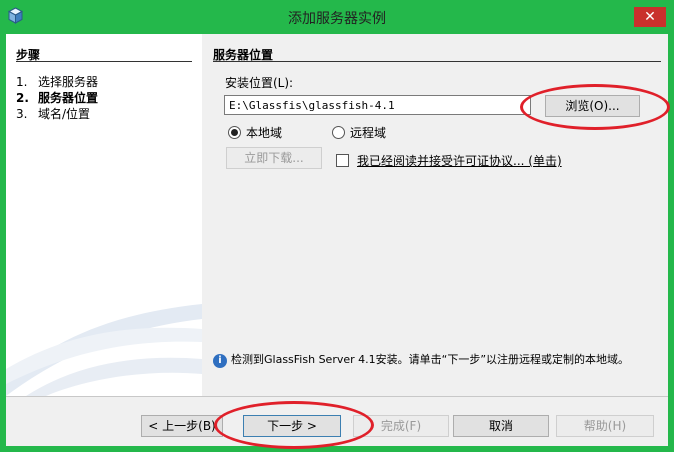  Describe the element at coordinates (68, 82) in the screenshot. I see `step-label: 选择服务器` at that location.